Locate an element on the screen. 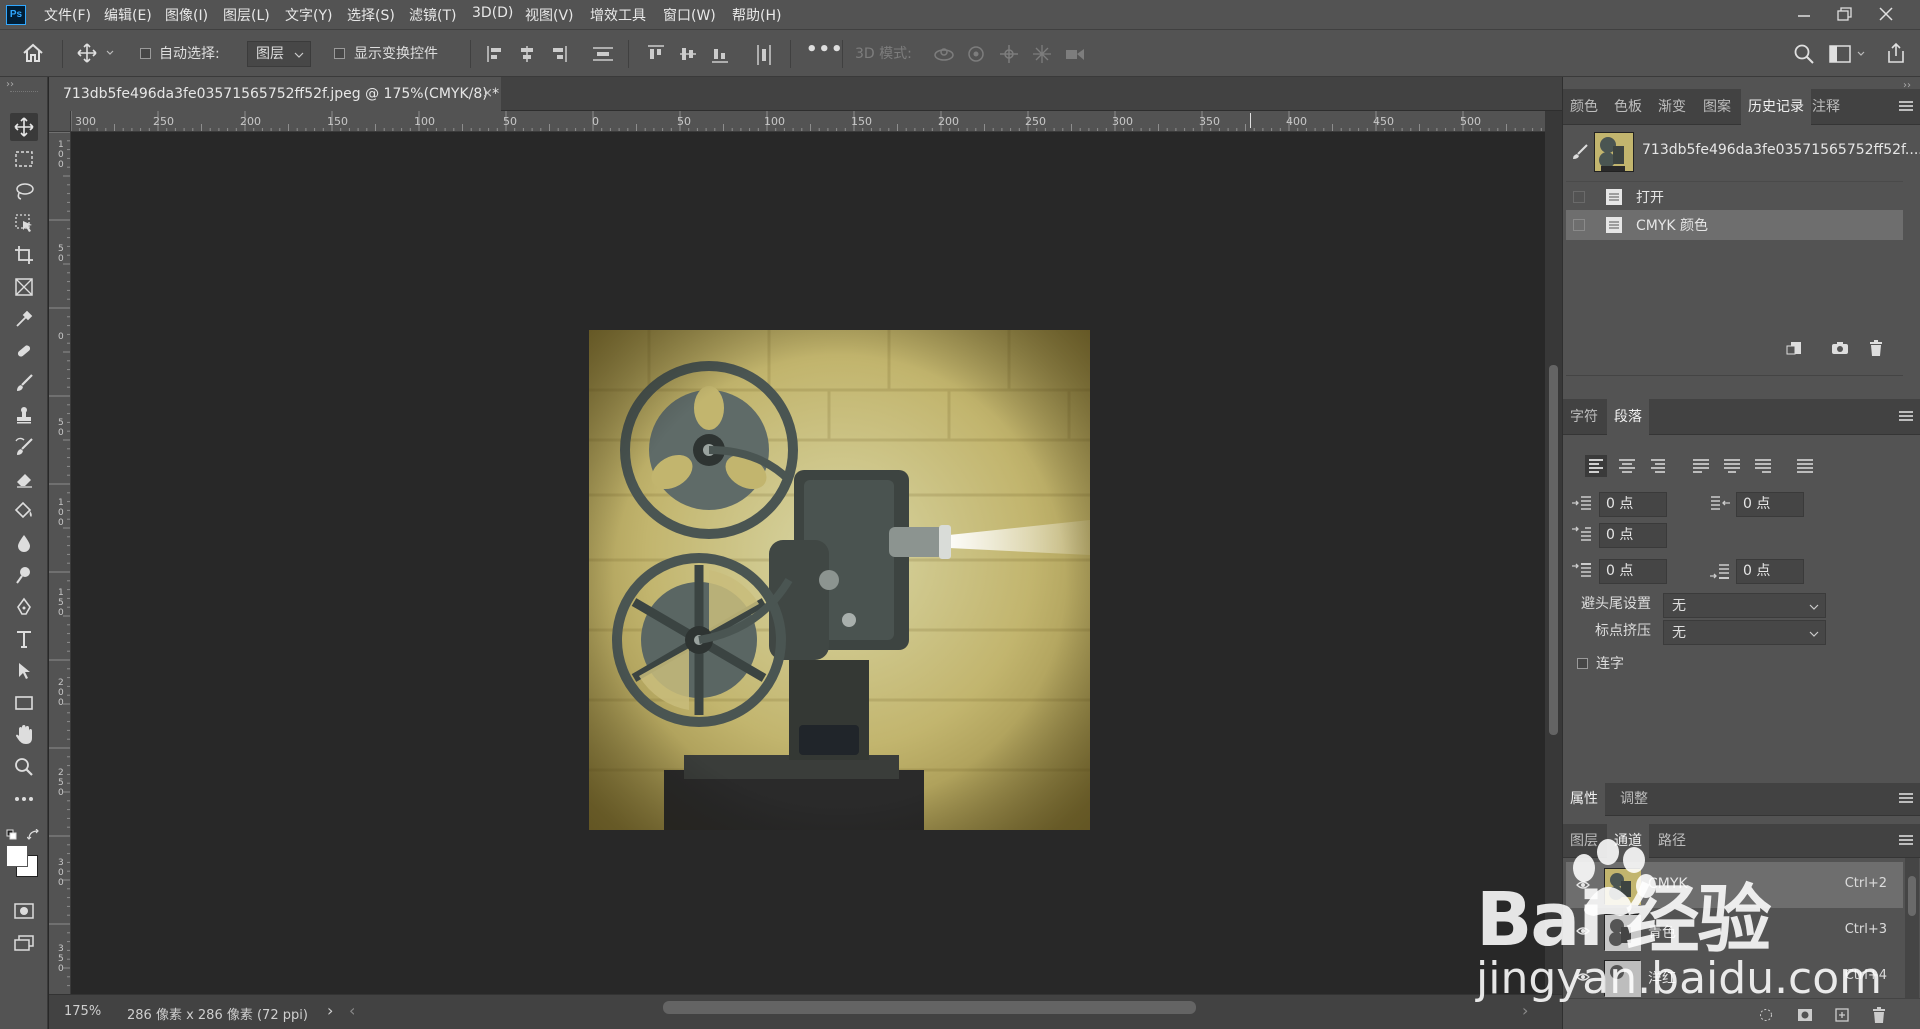  indent-left-input: 0 点 is located at coordinates (1633, 504).